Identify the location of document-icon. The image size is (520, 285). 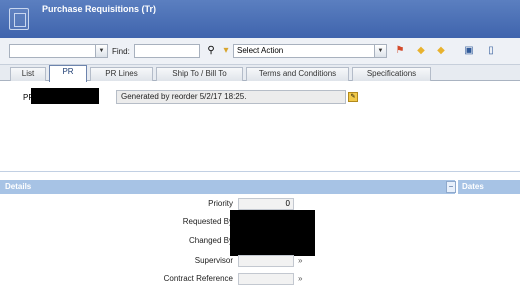
(19, 19).